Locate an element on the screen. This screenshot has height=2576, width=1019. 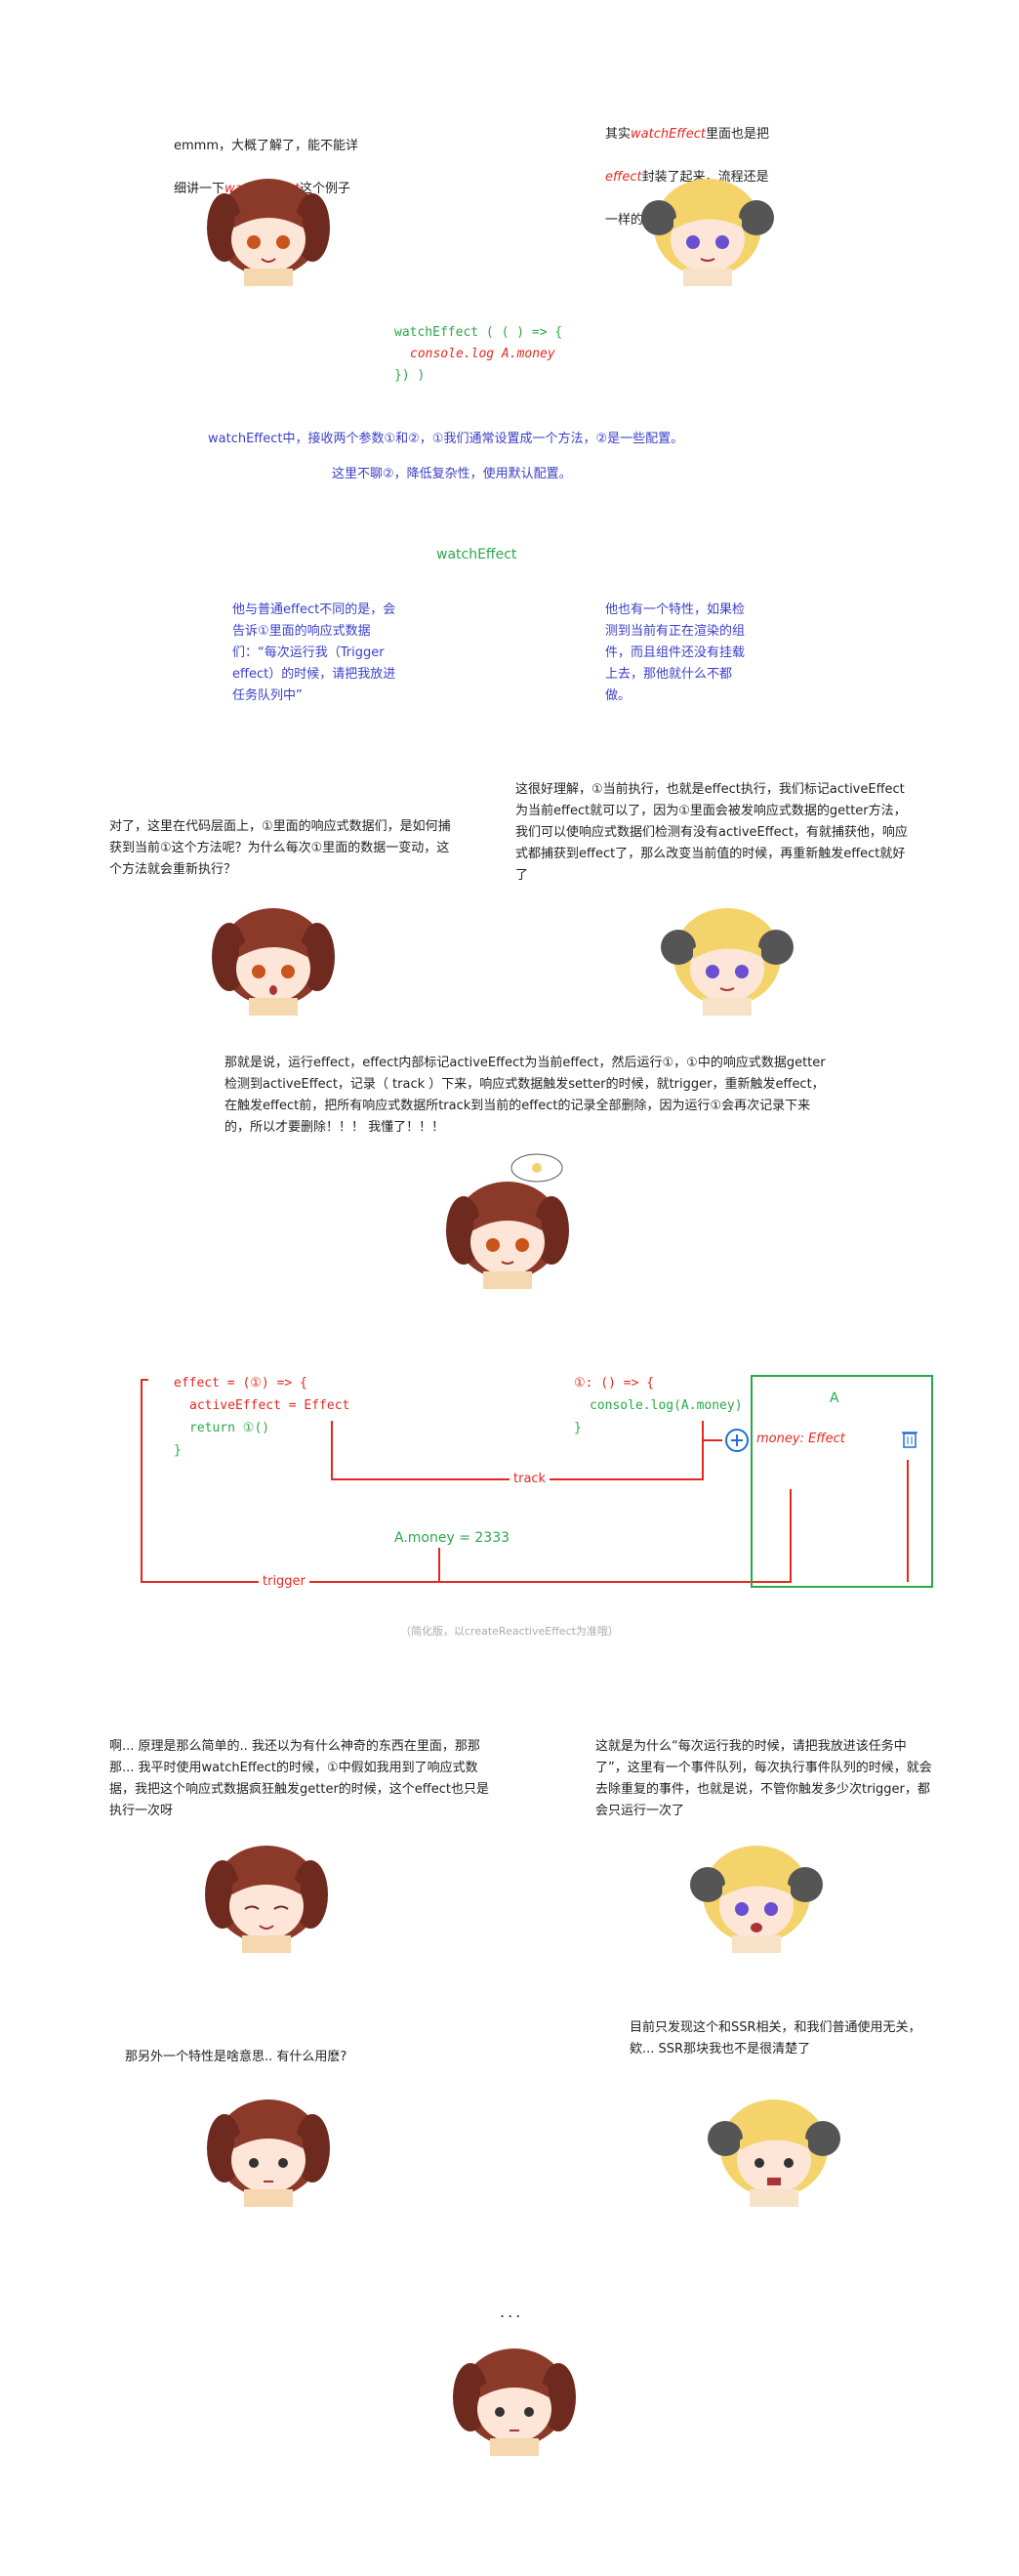
diagram-caption: （简化版，以createReactiveEffect为准哦） is located at coordinates (509, 1631).